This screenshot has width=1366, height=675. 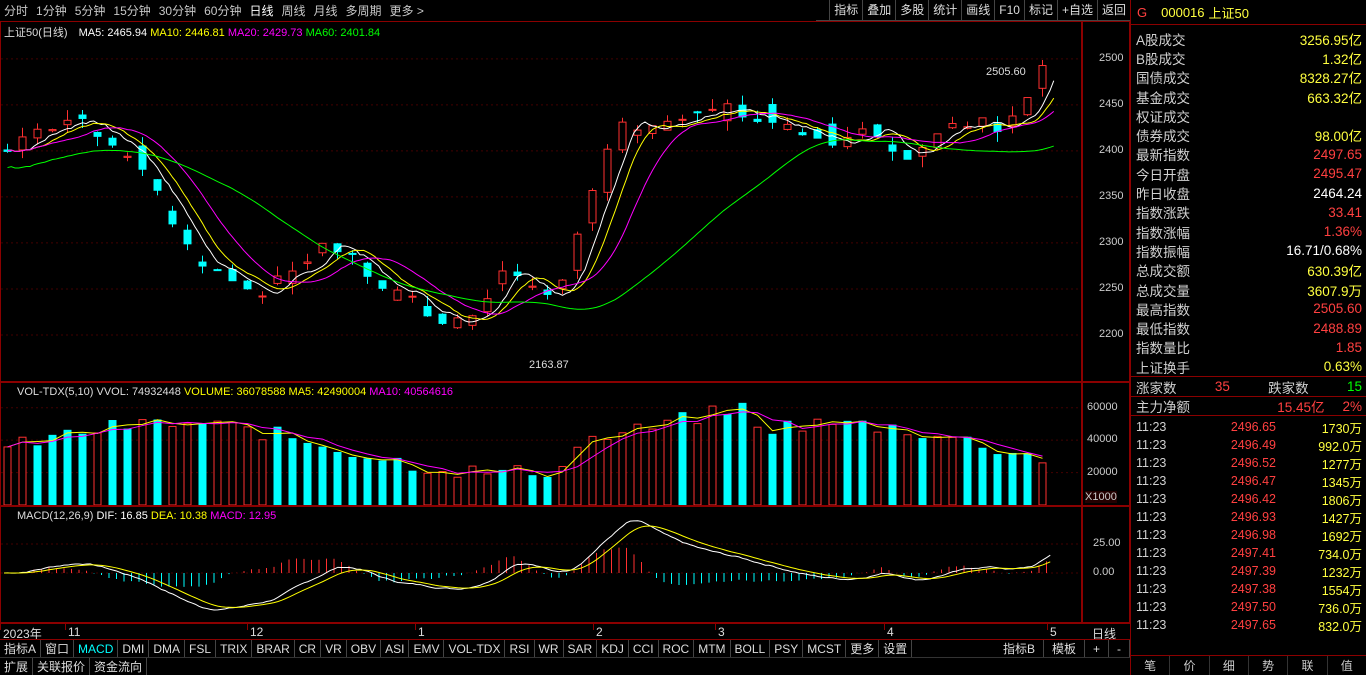 I want to click on quote-tab: 价, so click(x=1190, y=665).